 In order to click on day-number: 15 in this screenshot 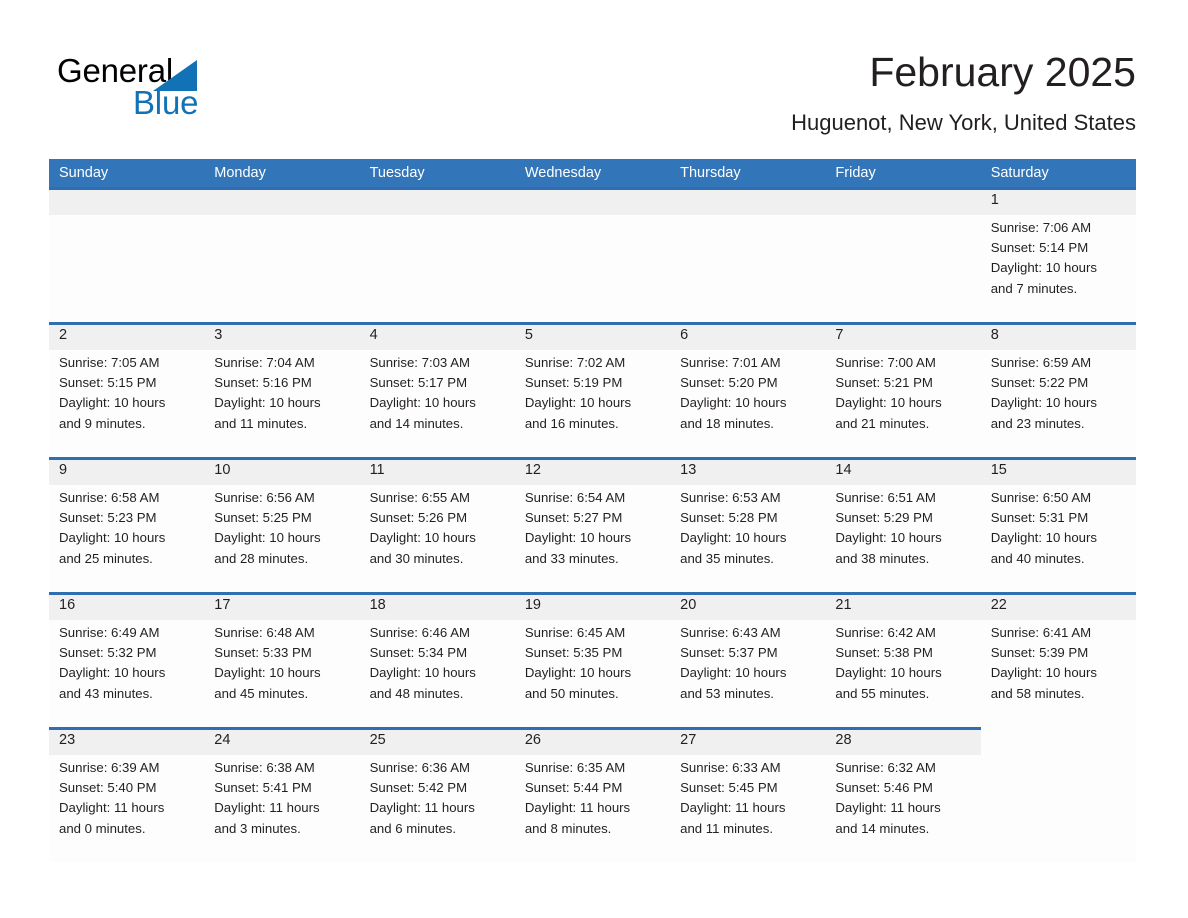, I will do `click(998, 470)`.